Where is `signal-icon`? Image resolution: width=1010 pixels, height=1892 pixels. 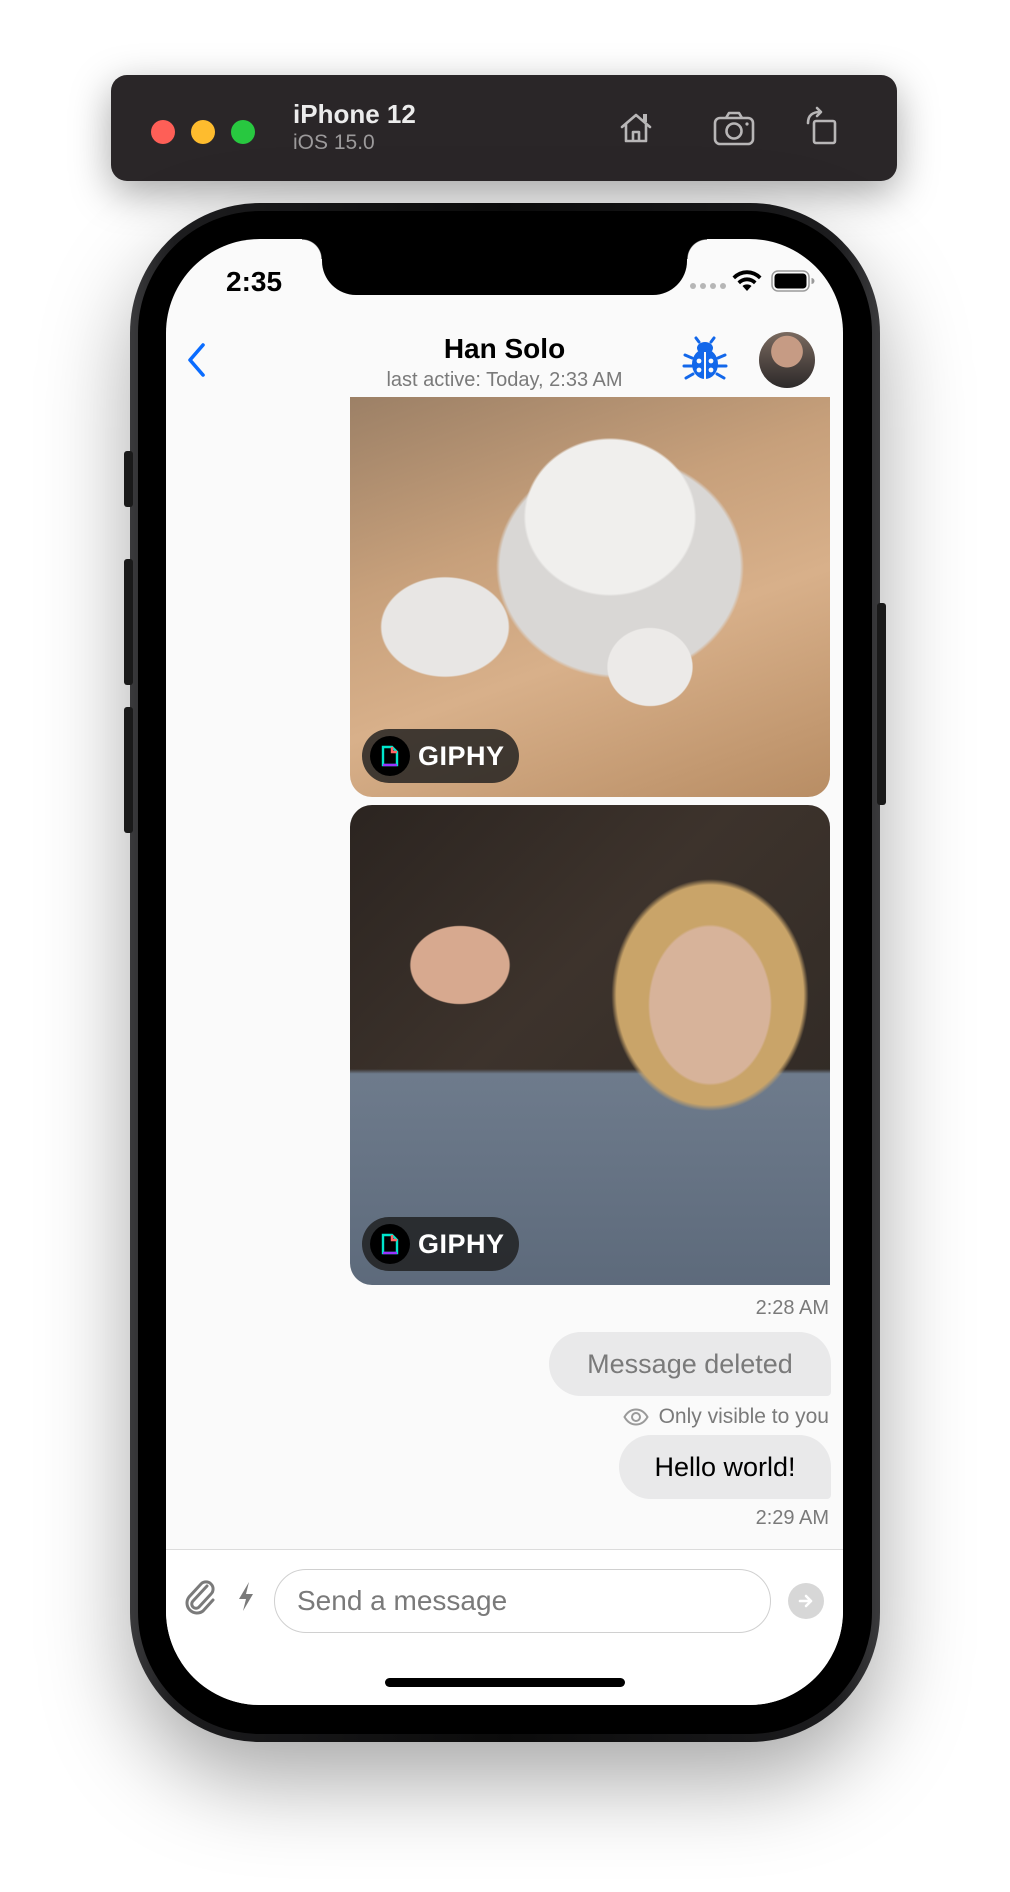
signal-icon is located at coordinates (708, 286).